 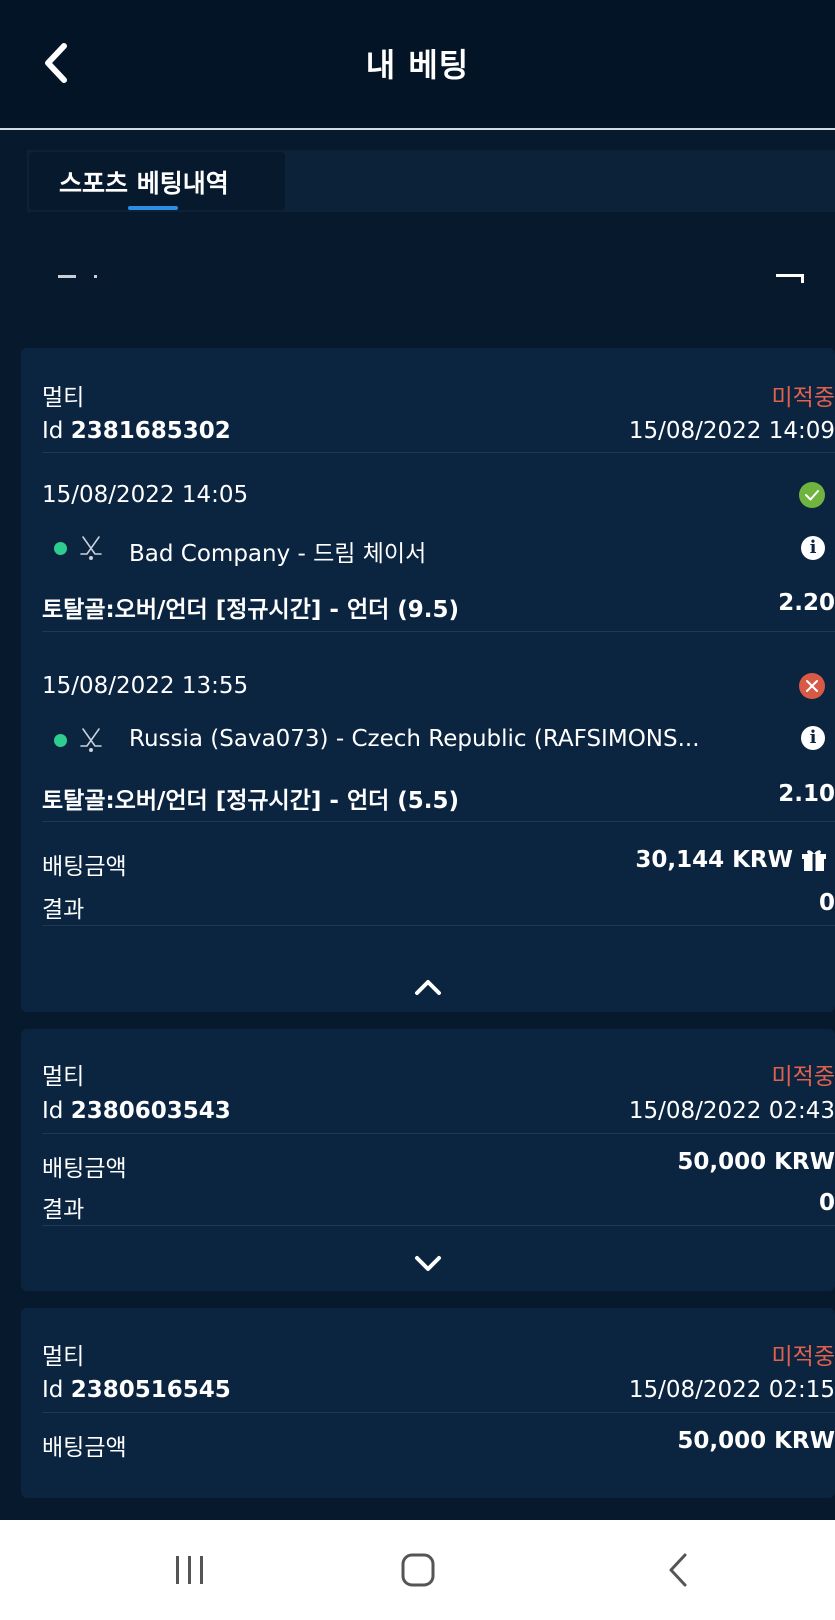 I want to click on stake-amount: 30,144 KRW, so click(x=714, y=860).